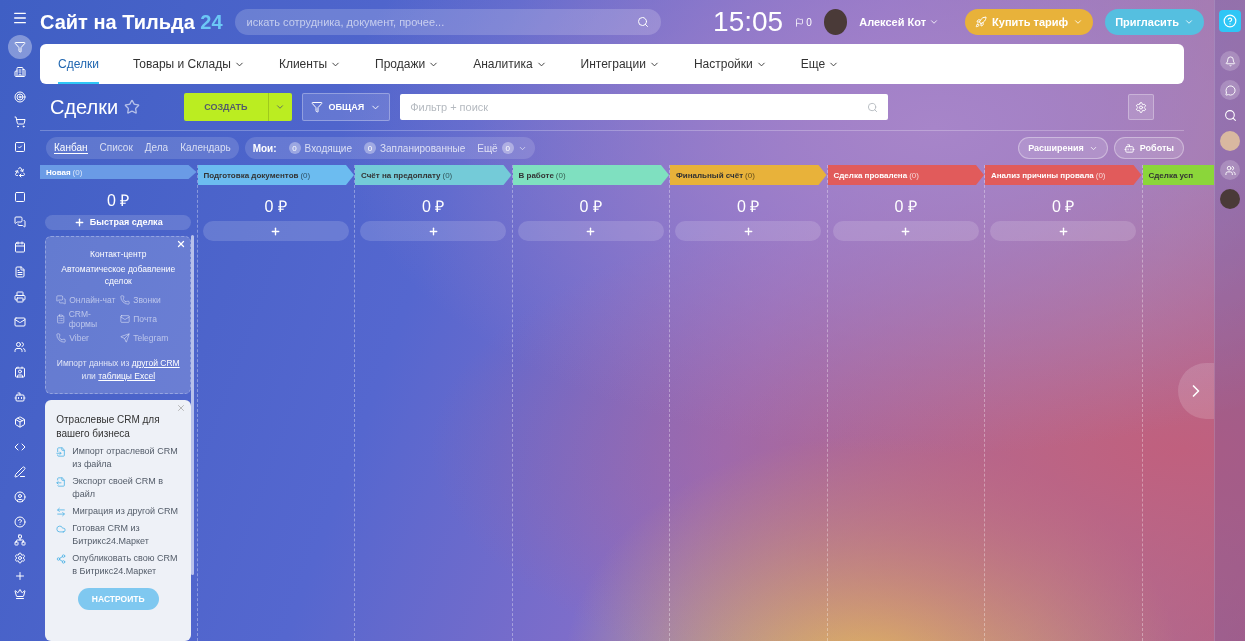  What do you see at coordinates (20, 47) in the screenshot?
I see `sidebar-item` at bounding box center [20, 47].